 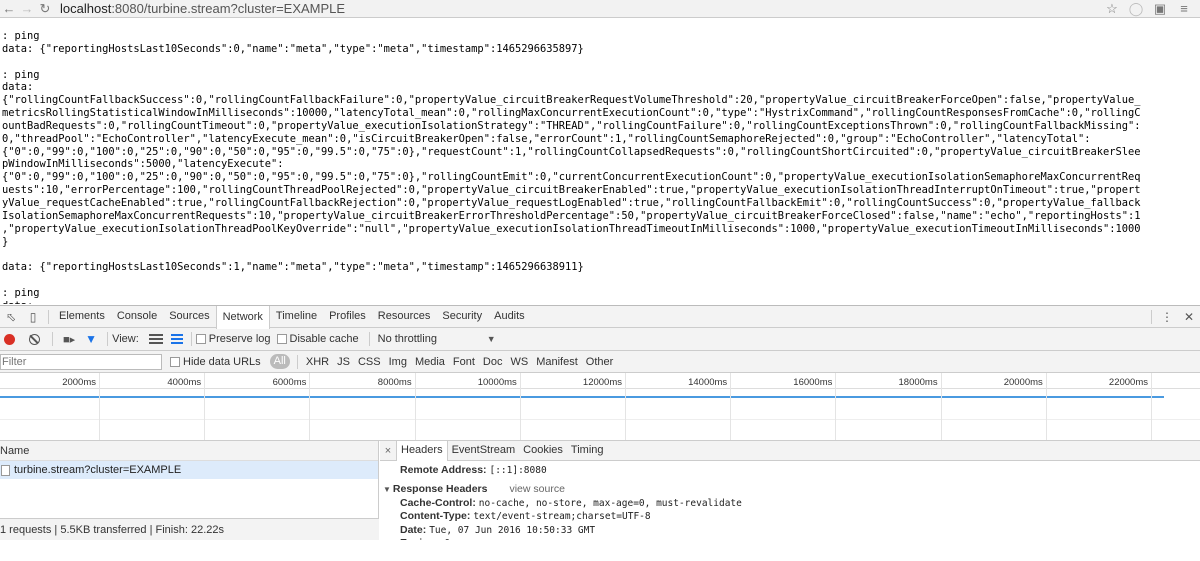 What do you see at coordinates (228, 8) in the screenshot?
I see `url-path: :8080/turbine.stream?cluster=EXAMPLE` at bounding box center [228, 8].